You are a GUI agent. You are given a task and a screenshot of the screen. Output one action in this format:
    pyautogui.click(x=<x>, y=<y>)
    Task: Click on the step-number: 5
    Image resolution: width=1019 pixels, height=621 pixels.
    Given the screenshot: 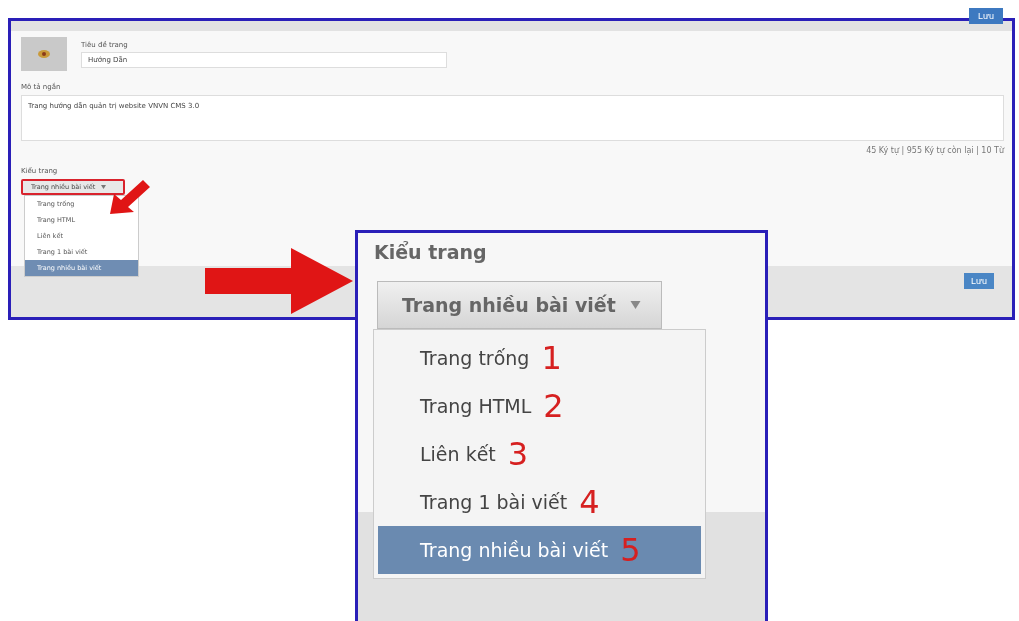 What is the action you would take?
    pyautogui.click(x=630, y=550)
    